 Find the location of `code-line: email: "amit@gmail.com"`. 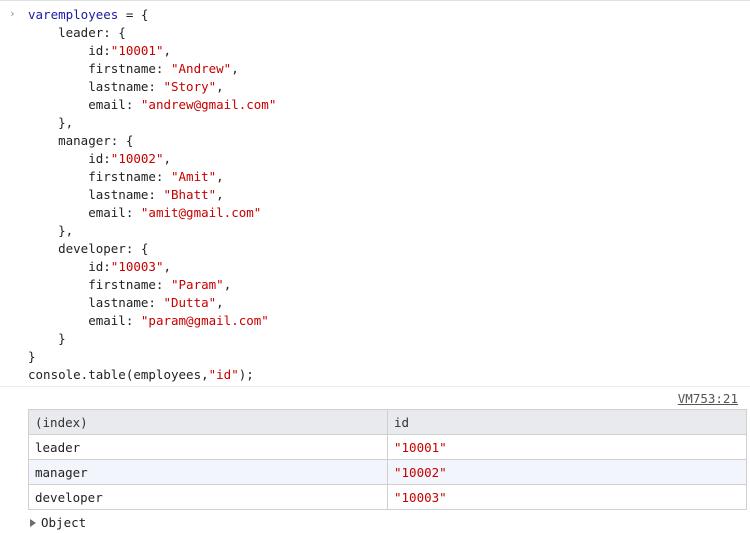

code-line: email: "amit@gmail.com" is located at coordinates (152, 213).